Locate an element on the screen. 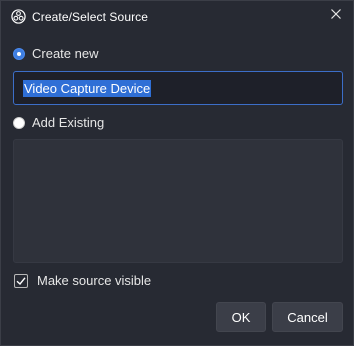  create-new-radio-option: Create new is located at coordinates (55, 53).